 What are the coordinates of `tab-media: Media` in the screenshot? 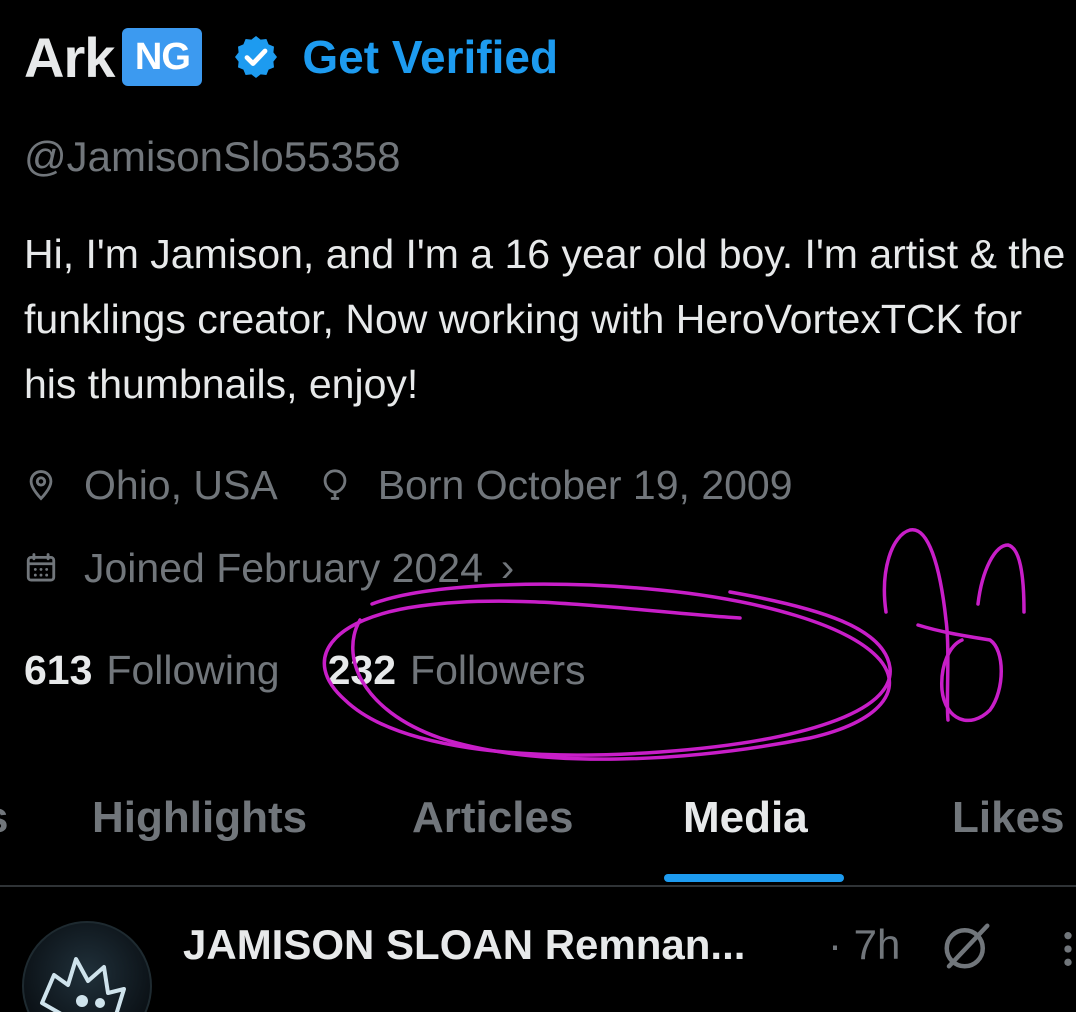 It's located at (745, 818).